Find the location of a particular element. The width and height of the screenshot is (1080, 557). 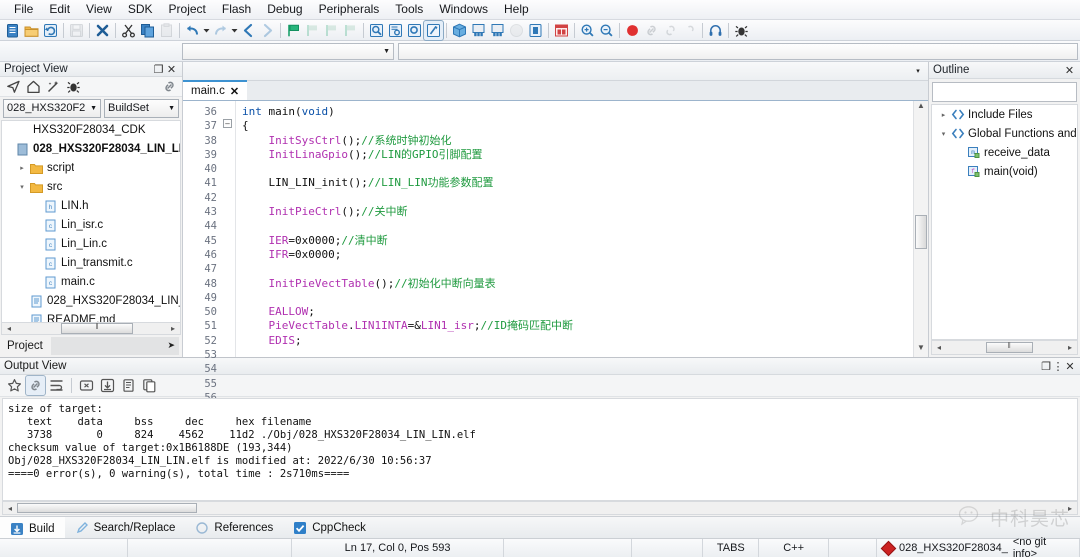

record-icon is located at coordinates (632, 30).